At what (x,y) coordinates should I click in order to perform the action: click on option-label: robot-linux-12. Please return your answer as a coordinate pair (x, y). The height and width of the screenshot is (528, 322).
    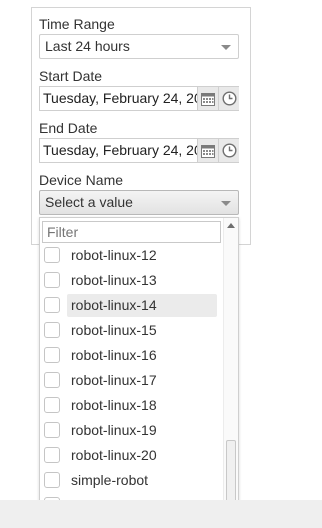
    Looking at the image, I should click on (114, 255).